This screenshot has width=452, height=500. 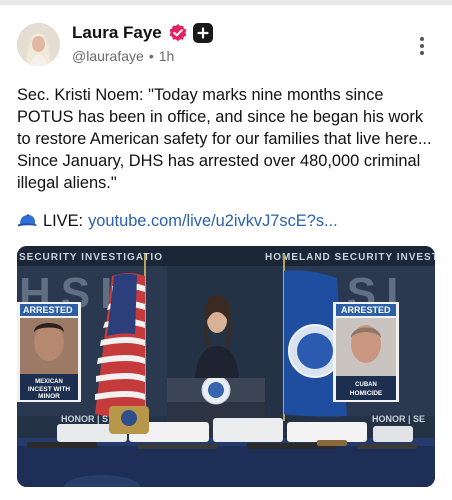 What do you see at coordinates (398, 419) in the screenshot?
I see `honor-text-right: HONOR | SE` at bounding box center [398, 419].